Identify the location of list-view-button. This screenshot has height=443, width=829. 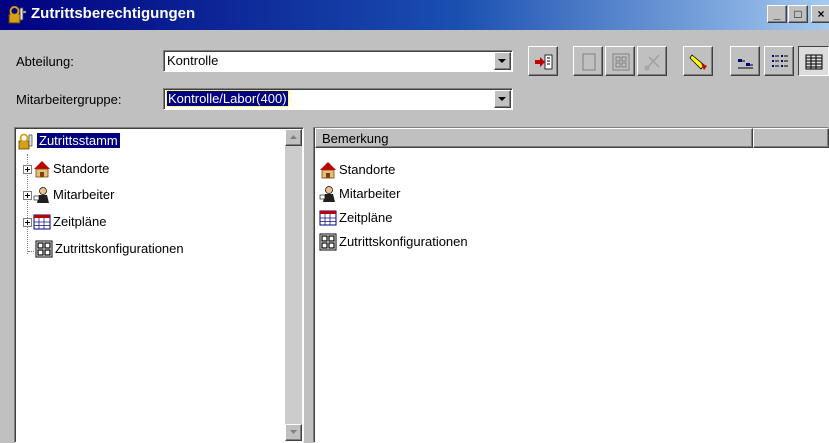
(779, 61).